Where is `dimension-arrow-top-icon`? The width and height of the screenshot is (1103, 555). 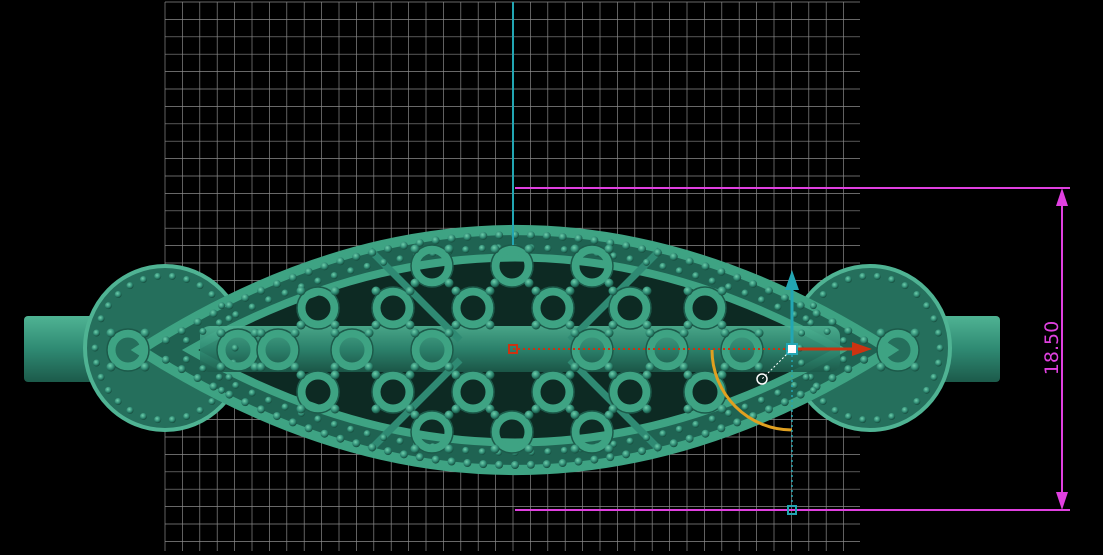 dimension-arrow-top-icon is located at coordinates (1062, 197).